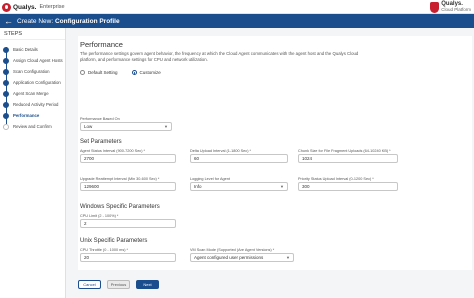 This screenshot has height=298, width=474. What do you see at coordinates (229, 257) in the screenshot?
I see `select-value: Agent configured user permissions` at bounding box center [229, 257].